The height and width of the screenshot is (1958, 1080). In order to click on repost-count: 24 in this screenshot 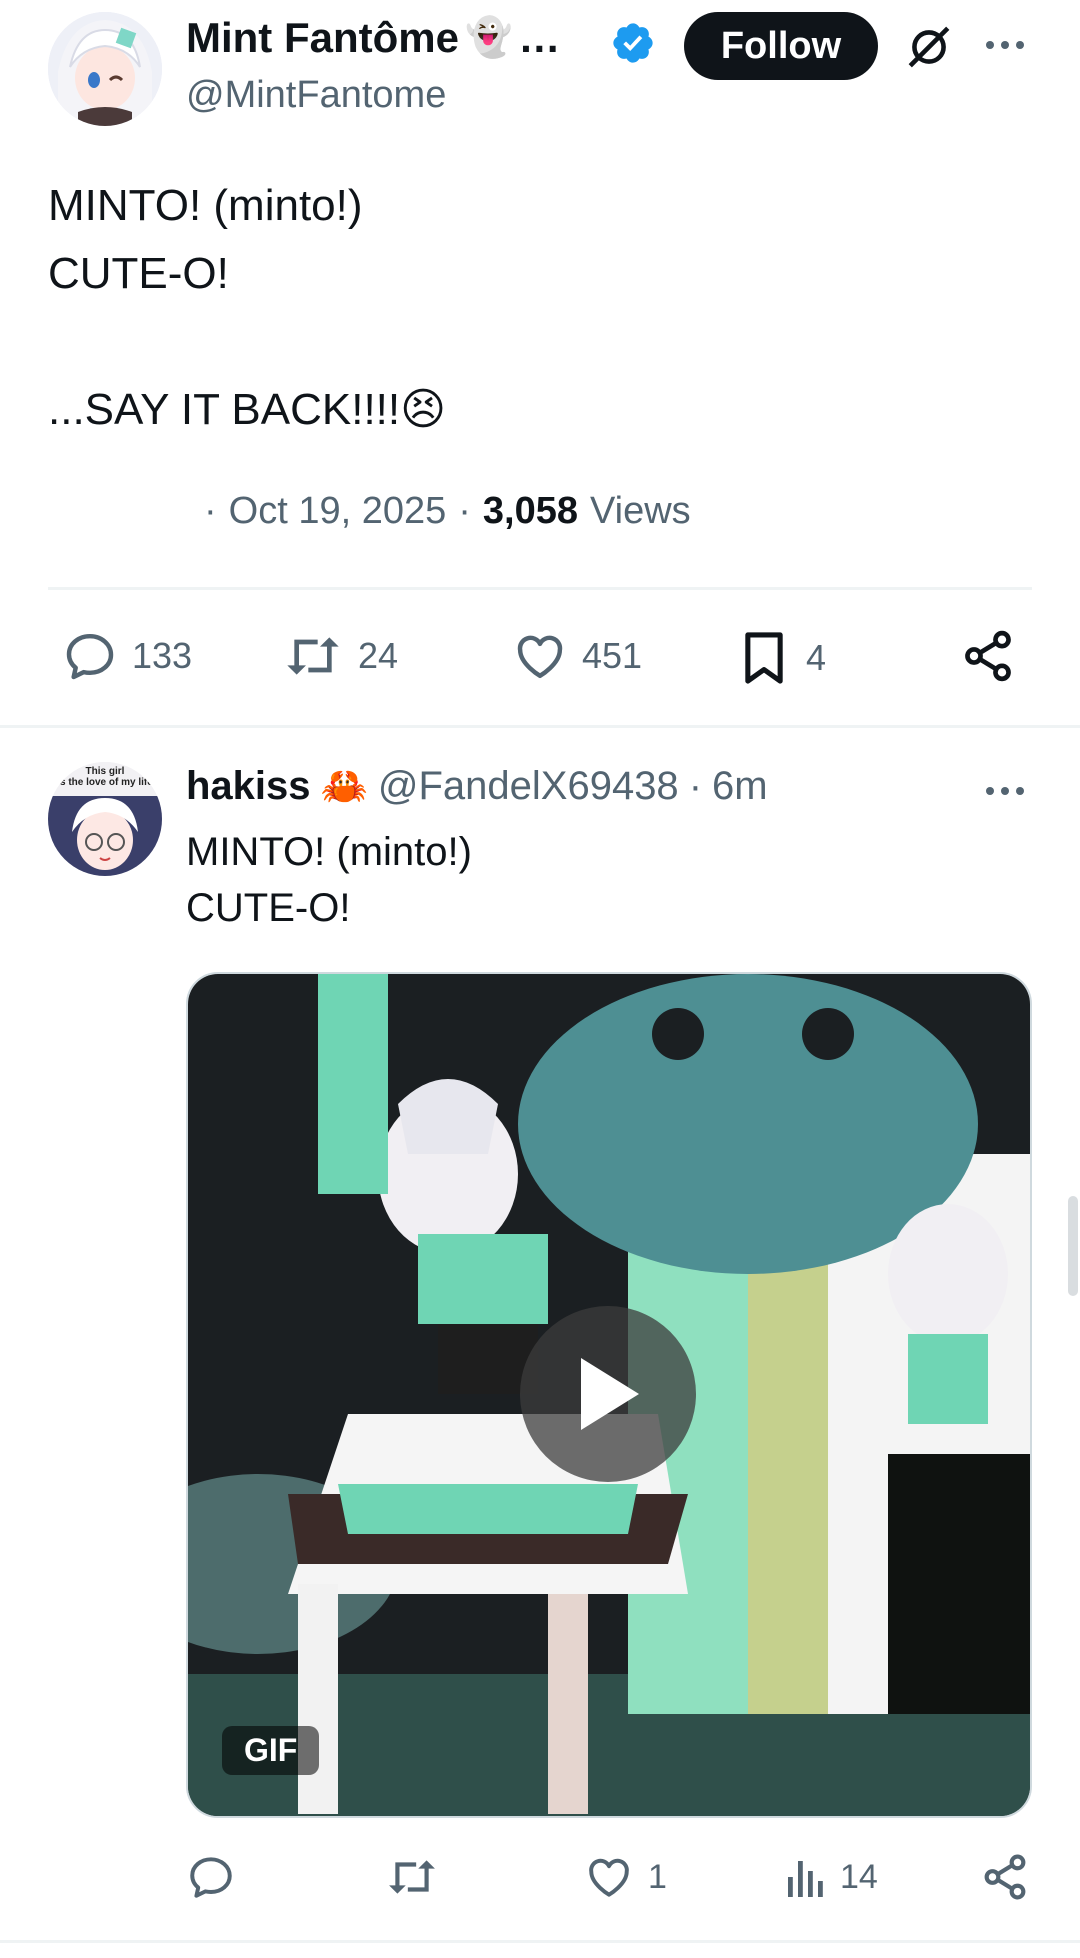, I will do `click(378, 655)`.